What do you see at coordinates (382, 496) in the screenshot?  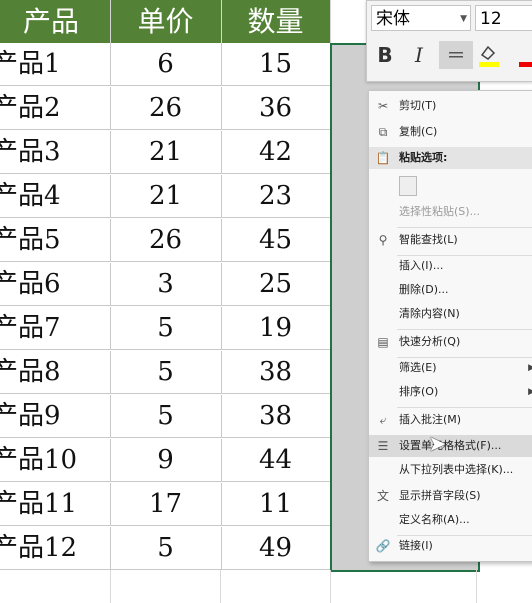 I see `phonetic-icon: 文` at bounding box center [382, 496].